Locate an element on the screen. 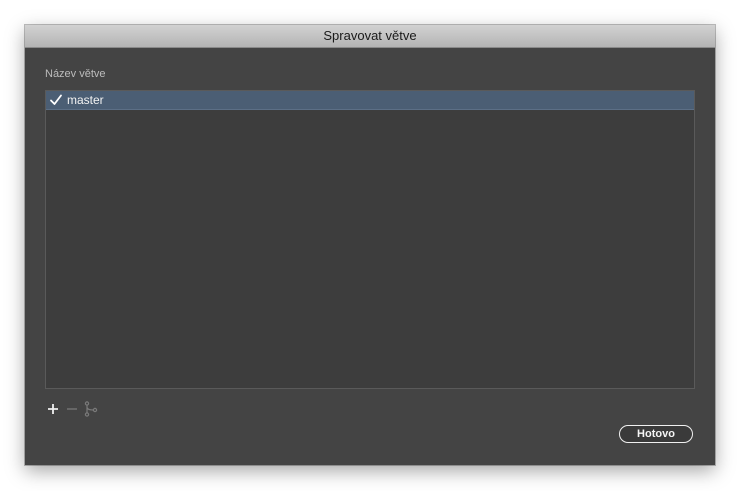  minus-icon is located at coordinates (72, 409).